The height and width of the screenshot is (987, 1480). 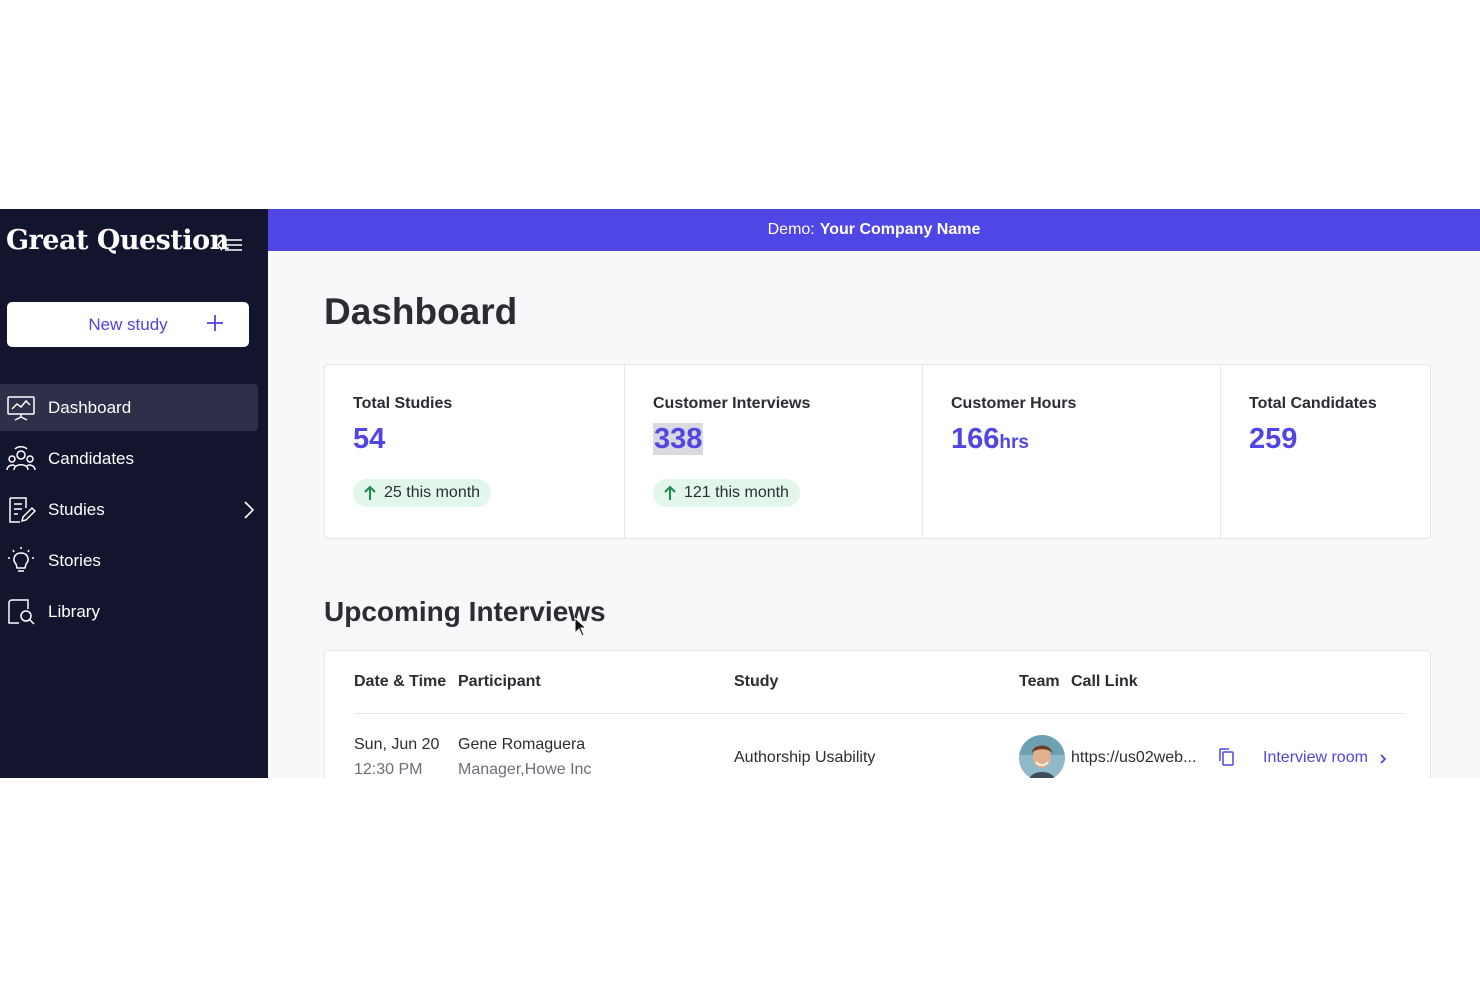 What do you see at coordinates (678, 439) in the screenshot?
I see `stat-value: 338` at bounding box center [678, 439].